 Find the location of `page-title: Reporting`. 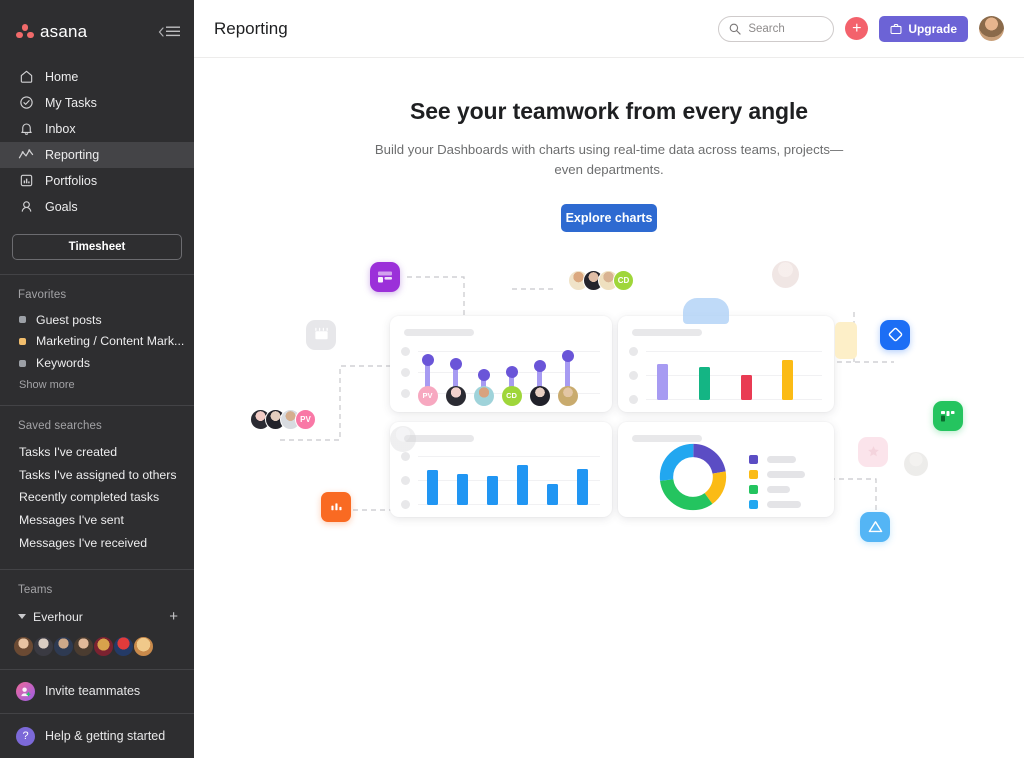

page-title: Reporting is located at coordinates (251, 28).